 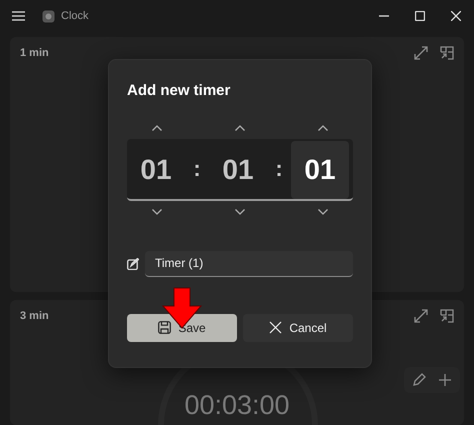 What do you see at coordinates (18, 16) in the screenshot?
I see `menu-icon` at bounding box center [18, 16].